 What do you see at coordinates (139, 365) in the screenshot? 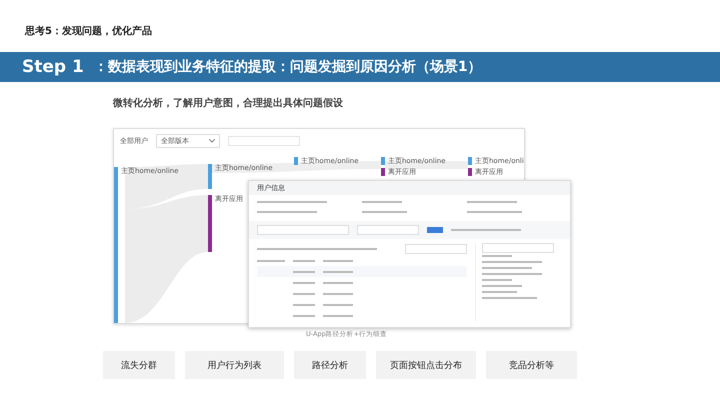
I see `feature-tag: 流失分群` at bounding box center [139, 365].